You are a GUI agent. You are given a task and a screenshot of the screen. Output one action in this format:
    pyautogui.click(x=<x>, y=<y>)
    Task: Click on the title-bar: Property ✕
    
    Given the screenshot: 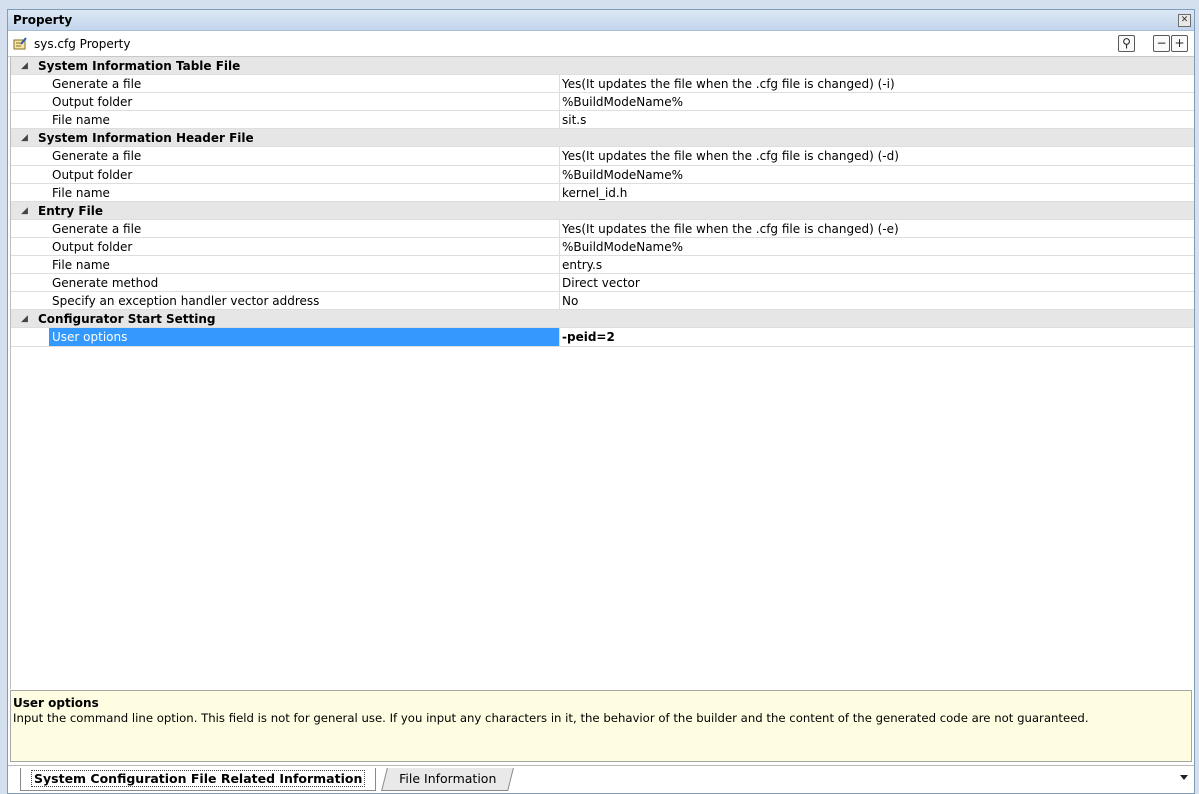 What is the action you would take?
    pyautogui.click(x=601, y=20)
    